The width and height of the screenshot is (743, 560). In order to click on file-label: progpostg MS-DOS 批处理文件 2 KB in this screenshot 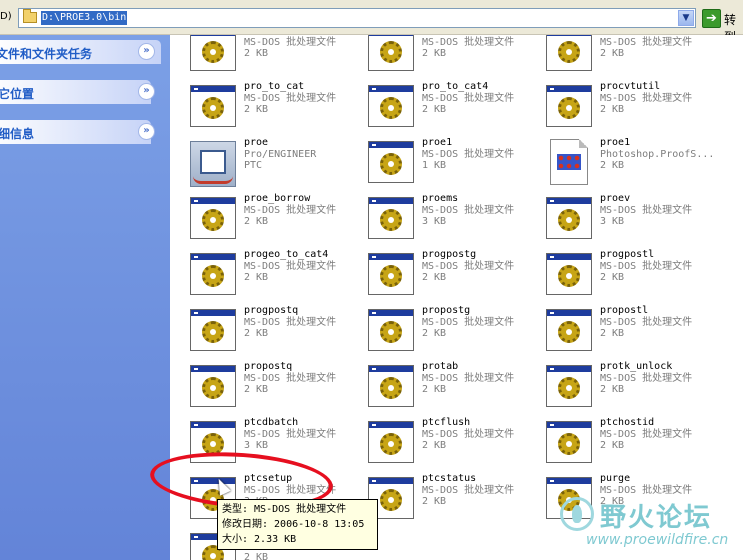, I will do `click(468, 266)`.